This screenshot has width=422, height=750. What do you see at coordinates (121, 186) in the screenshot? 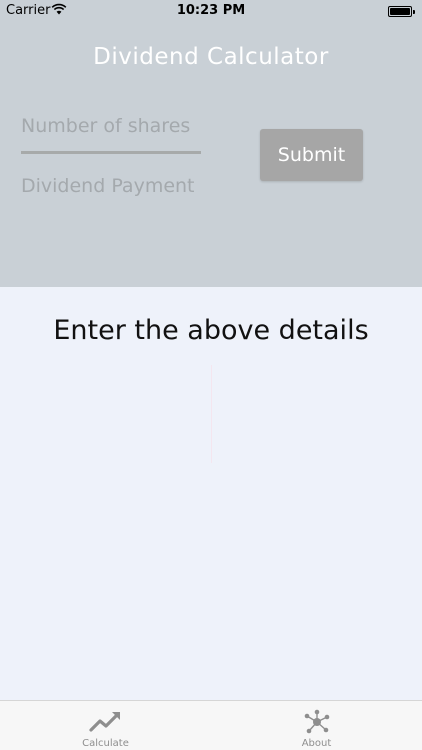
I see `dividend-payment-input` at bounding box center [121, 186].